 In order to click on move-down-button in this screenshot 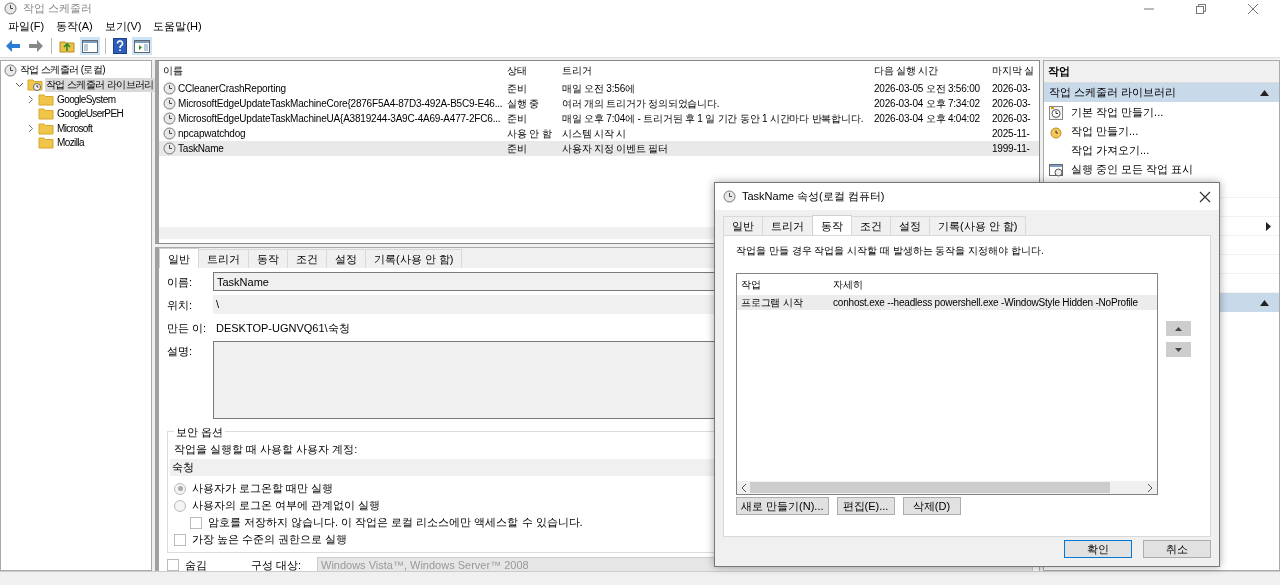, I will do `click(1178, 349)`.